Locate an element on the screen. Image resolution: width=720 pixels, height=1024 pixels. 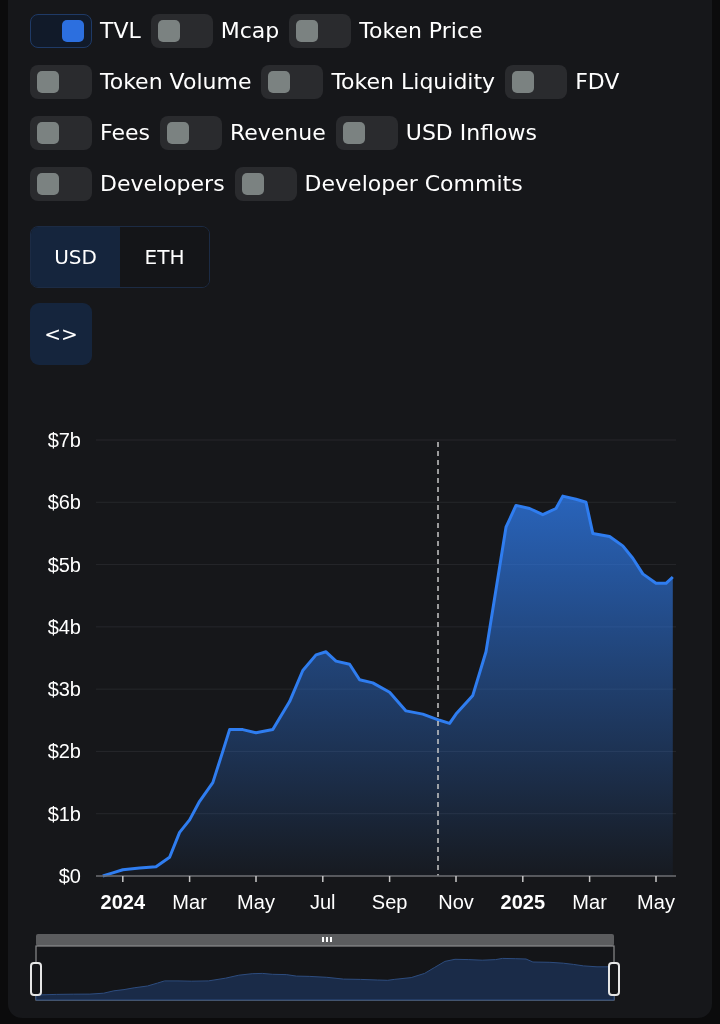
toggle-switch: Fees is located at coordinates (90, 132).